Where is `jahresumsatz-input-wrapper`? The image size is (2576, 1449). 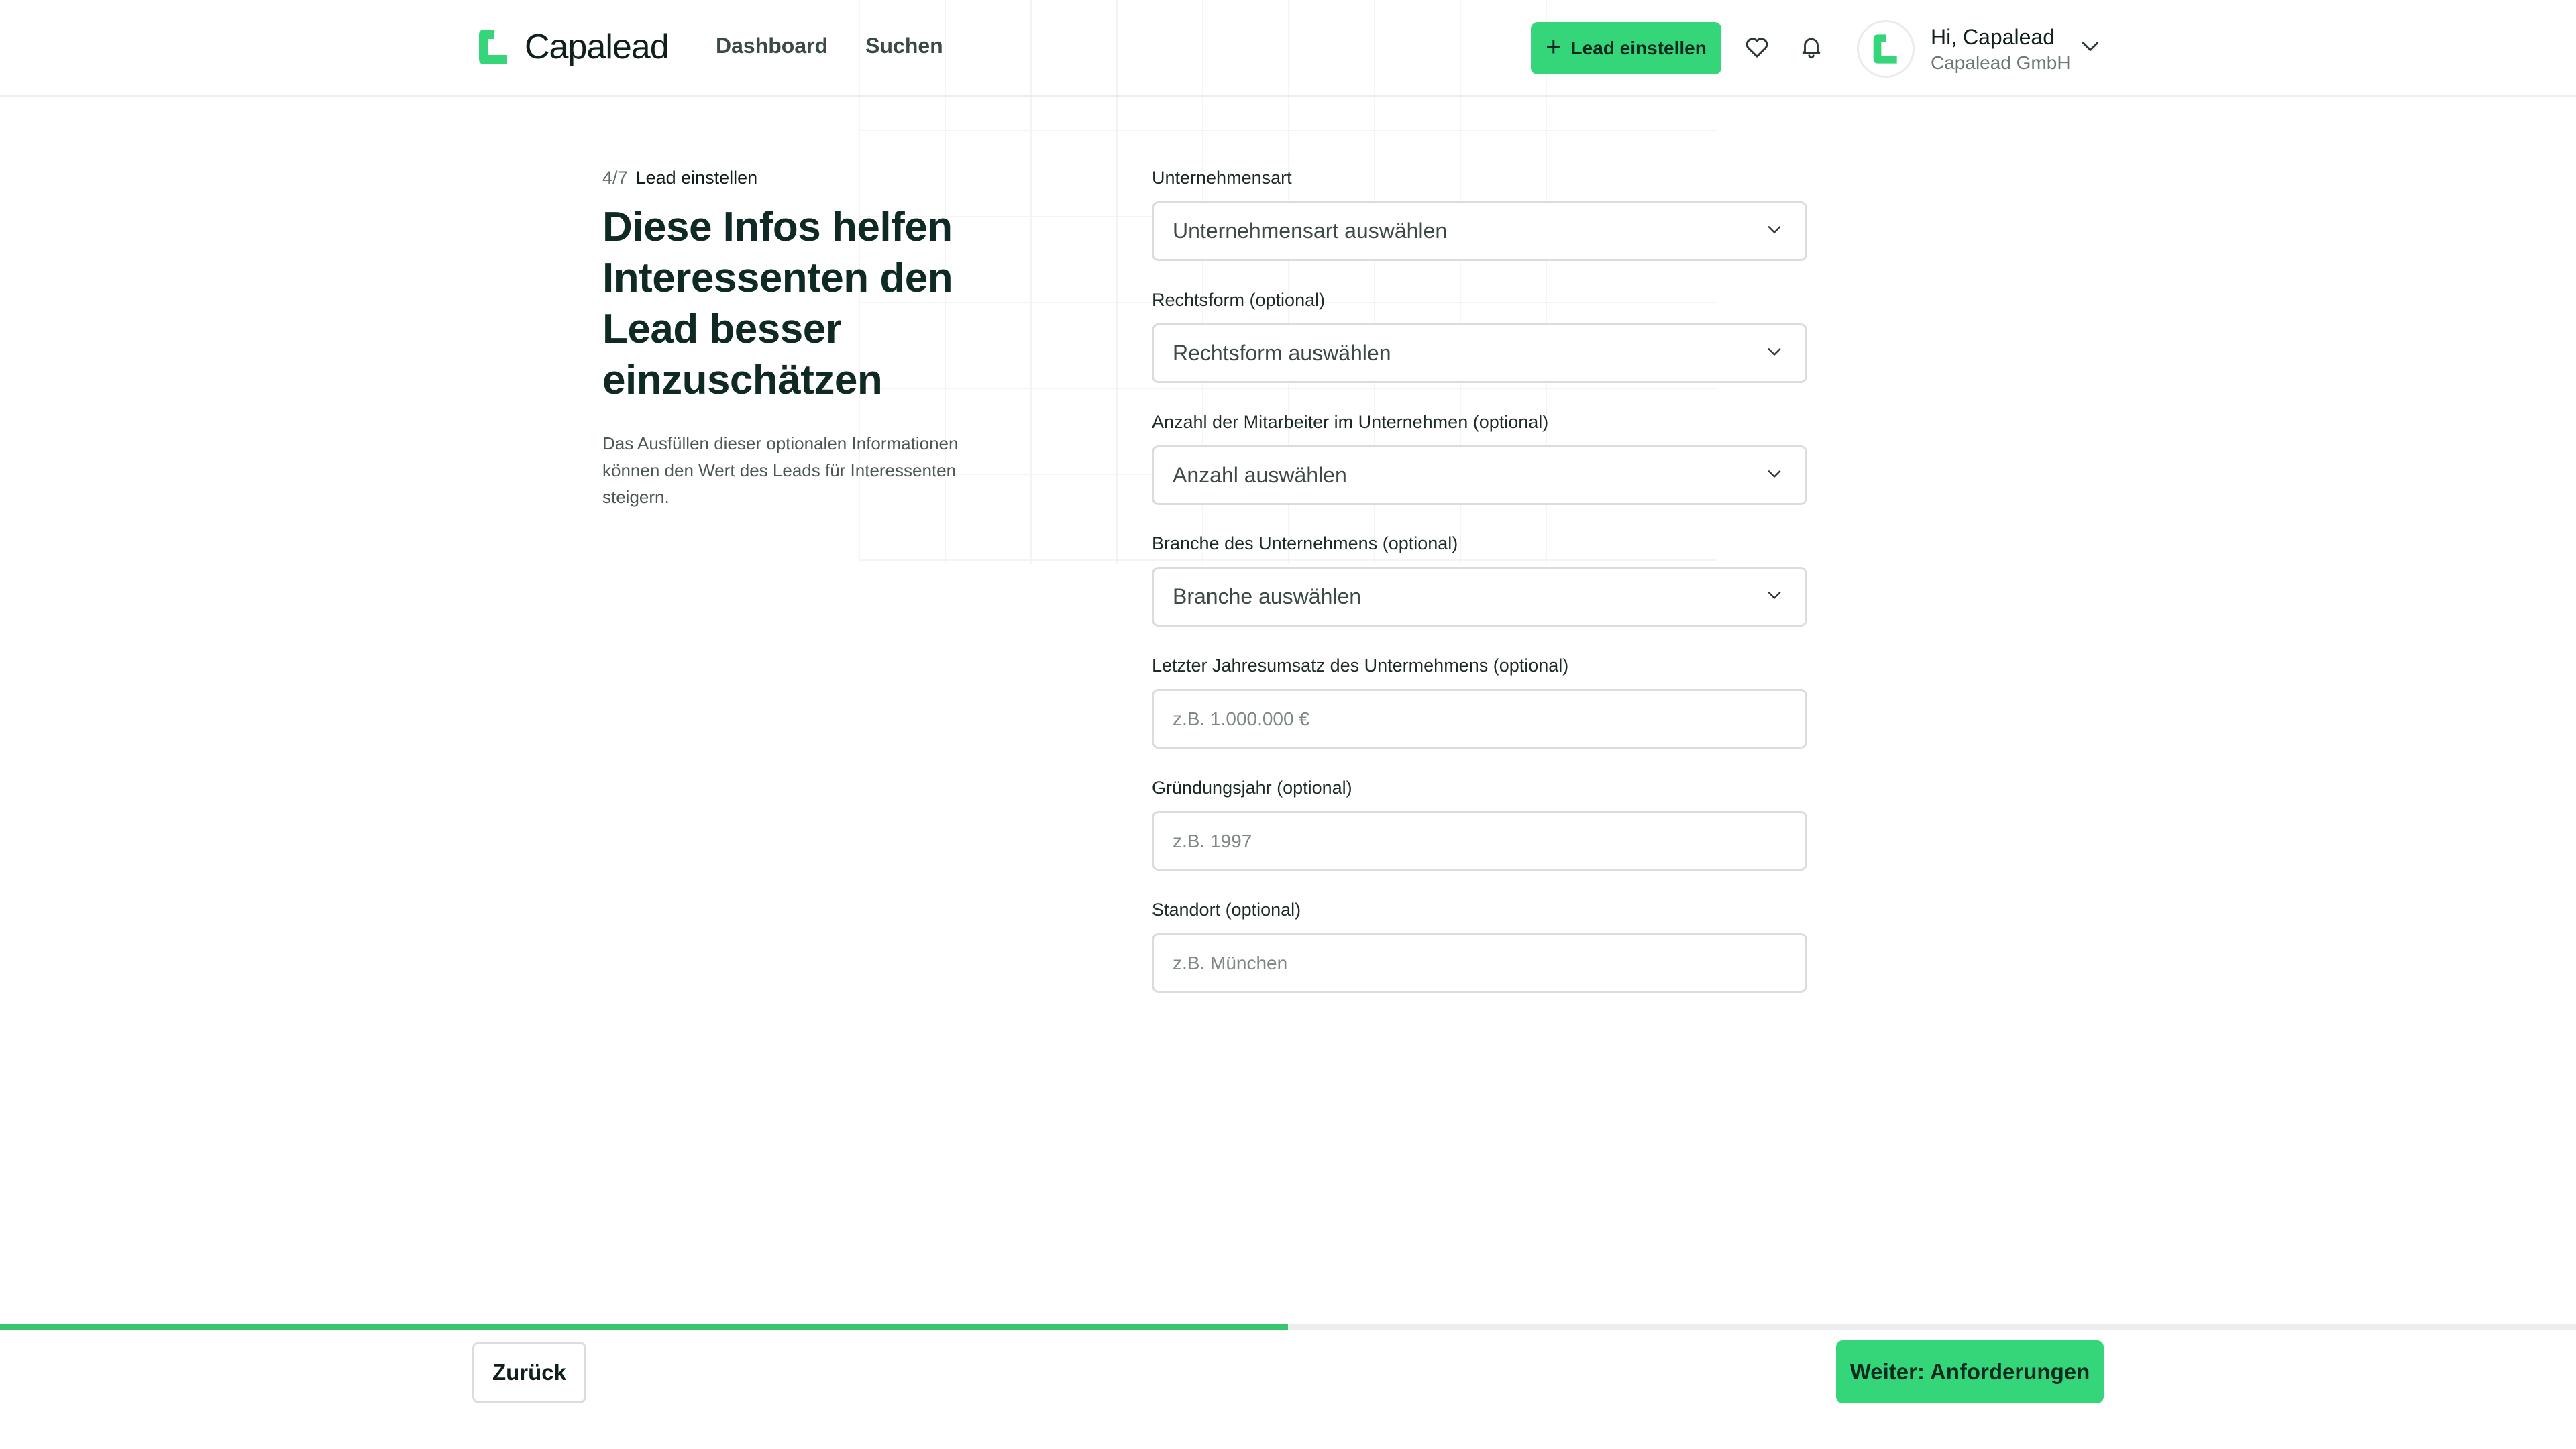
jahresumsatz-input-wrapper is located at coordinates (1479, 719).